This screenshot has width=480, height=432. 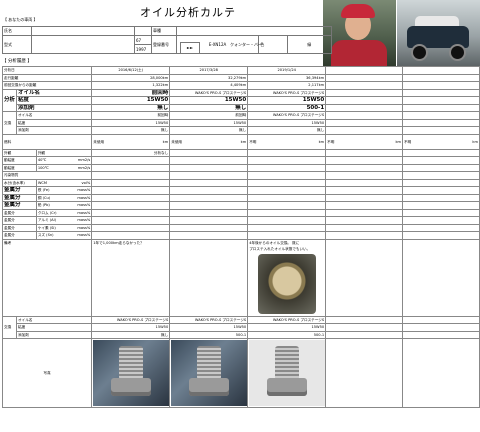 What do you see at coordinates (131, 122) in the screenshot?
I see `change-visc-1: 15W50` at bounding box center [131, 122].